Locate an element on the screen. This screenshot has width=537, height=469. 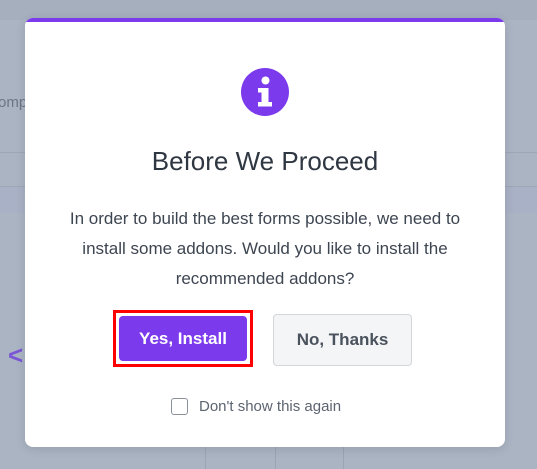
modal-title: Before We Proceed is located at coordinates (265, 161).